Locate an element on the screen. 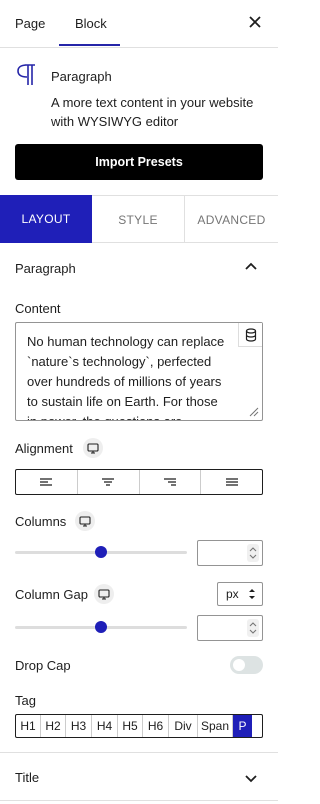 This screenshot has width=320, height=804. tab-block: Block is located at coordinates (91, 23).